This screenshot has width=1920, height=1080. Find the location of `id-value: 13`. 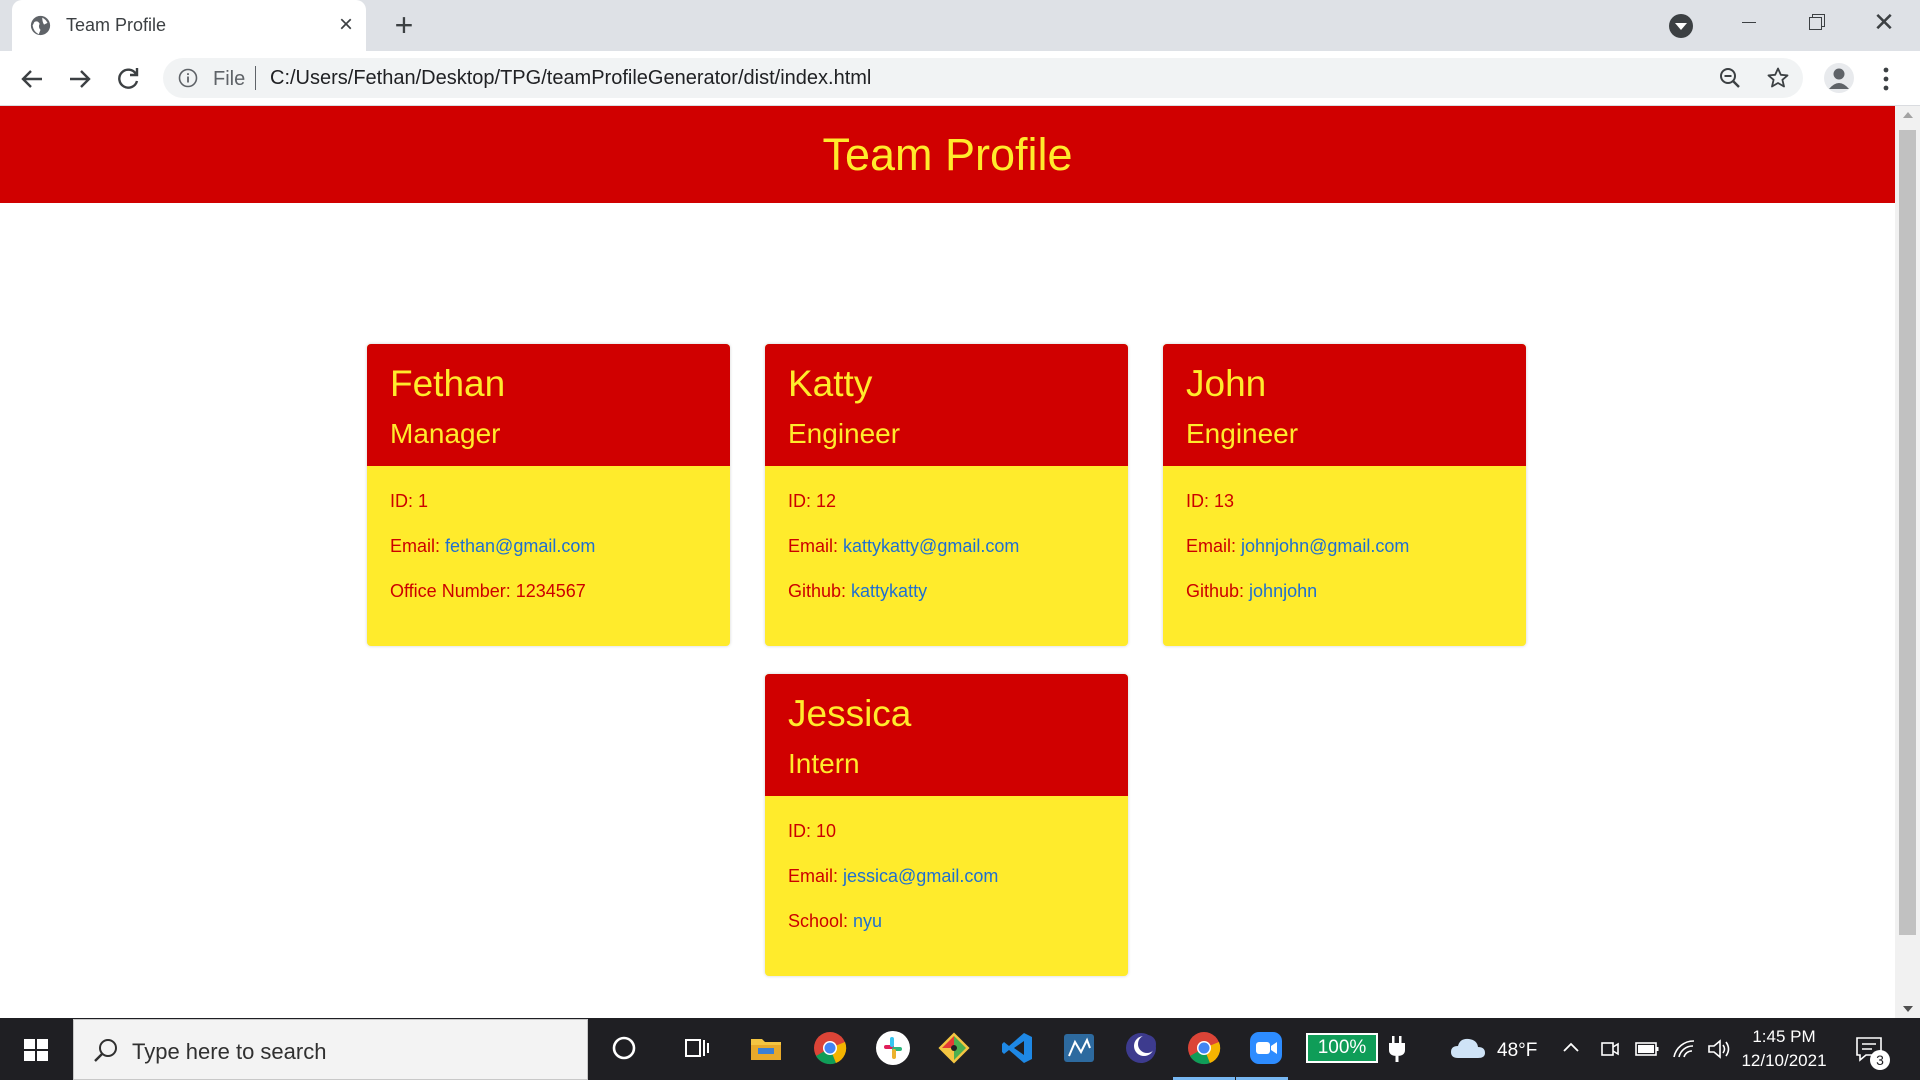

id-value: 13 is located at coordinates (1224, 501).